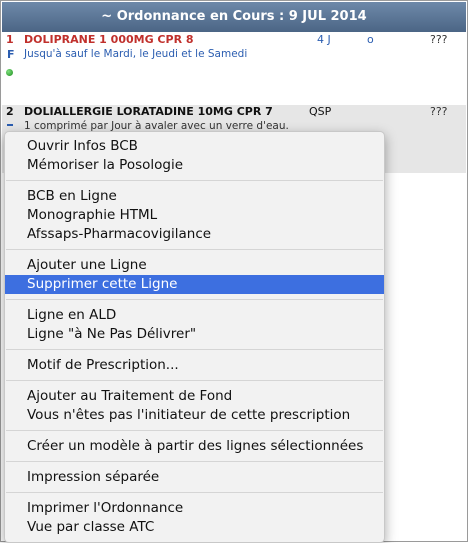 The height and width of the screenshot is (543, 468). What do you see at coordinates (370, 39) in the screenshot?
I see `flag-indicator: o` at bounding box center [370, 39].